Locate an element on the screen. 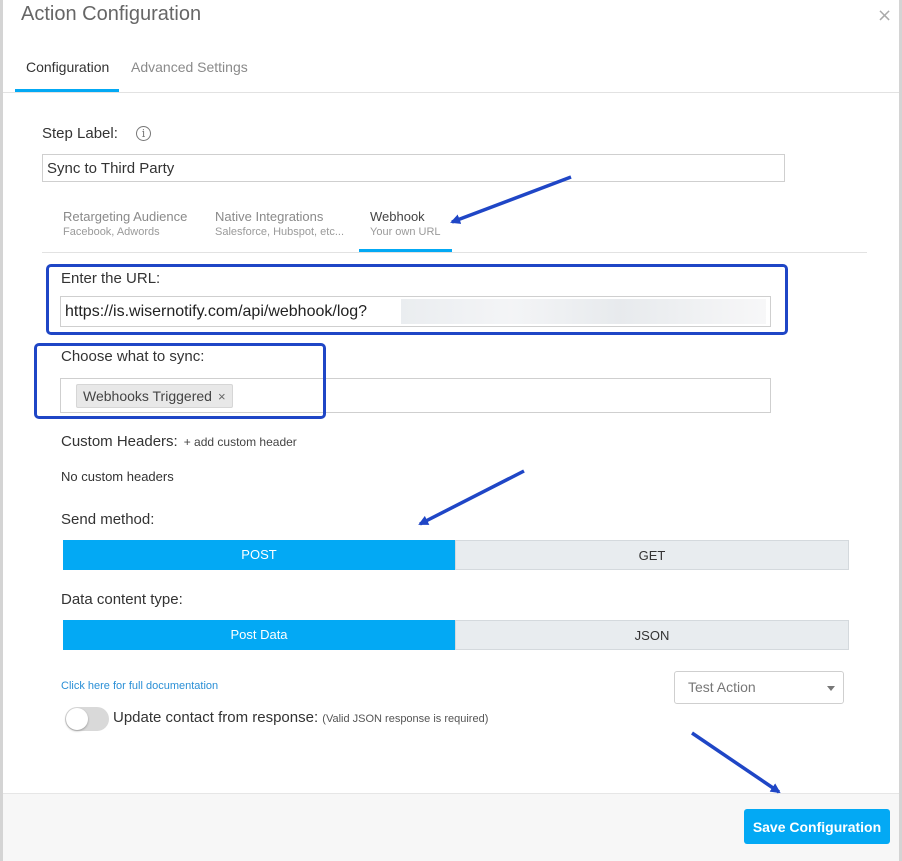 The height and width of the screenshot is (861, 902). content-type-toggle: Post Data JSON is located at coordinates (456, 635).